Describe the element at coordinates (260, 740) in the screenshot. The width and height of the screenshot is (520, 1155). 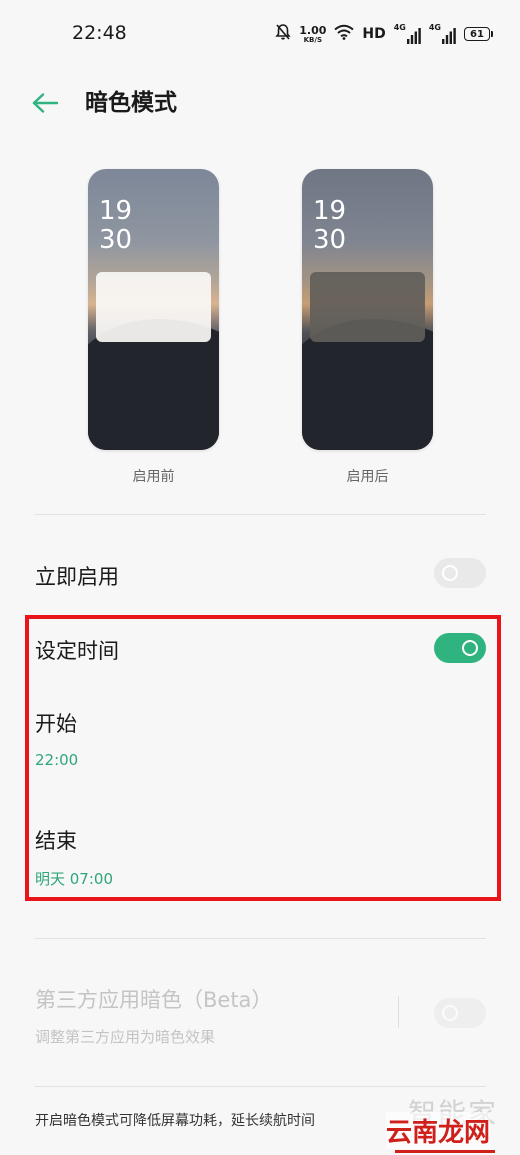
I see `start-time-row: 开始 22:00` at that location.